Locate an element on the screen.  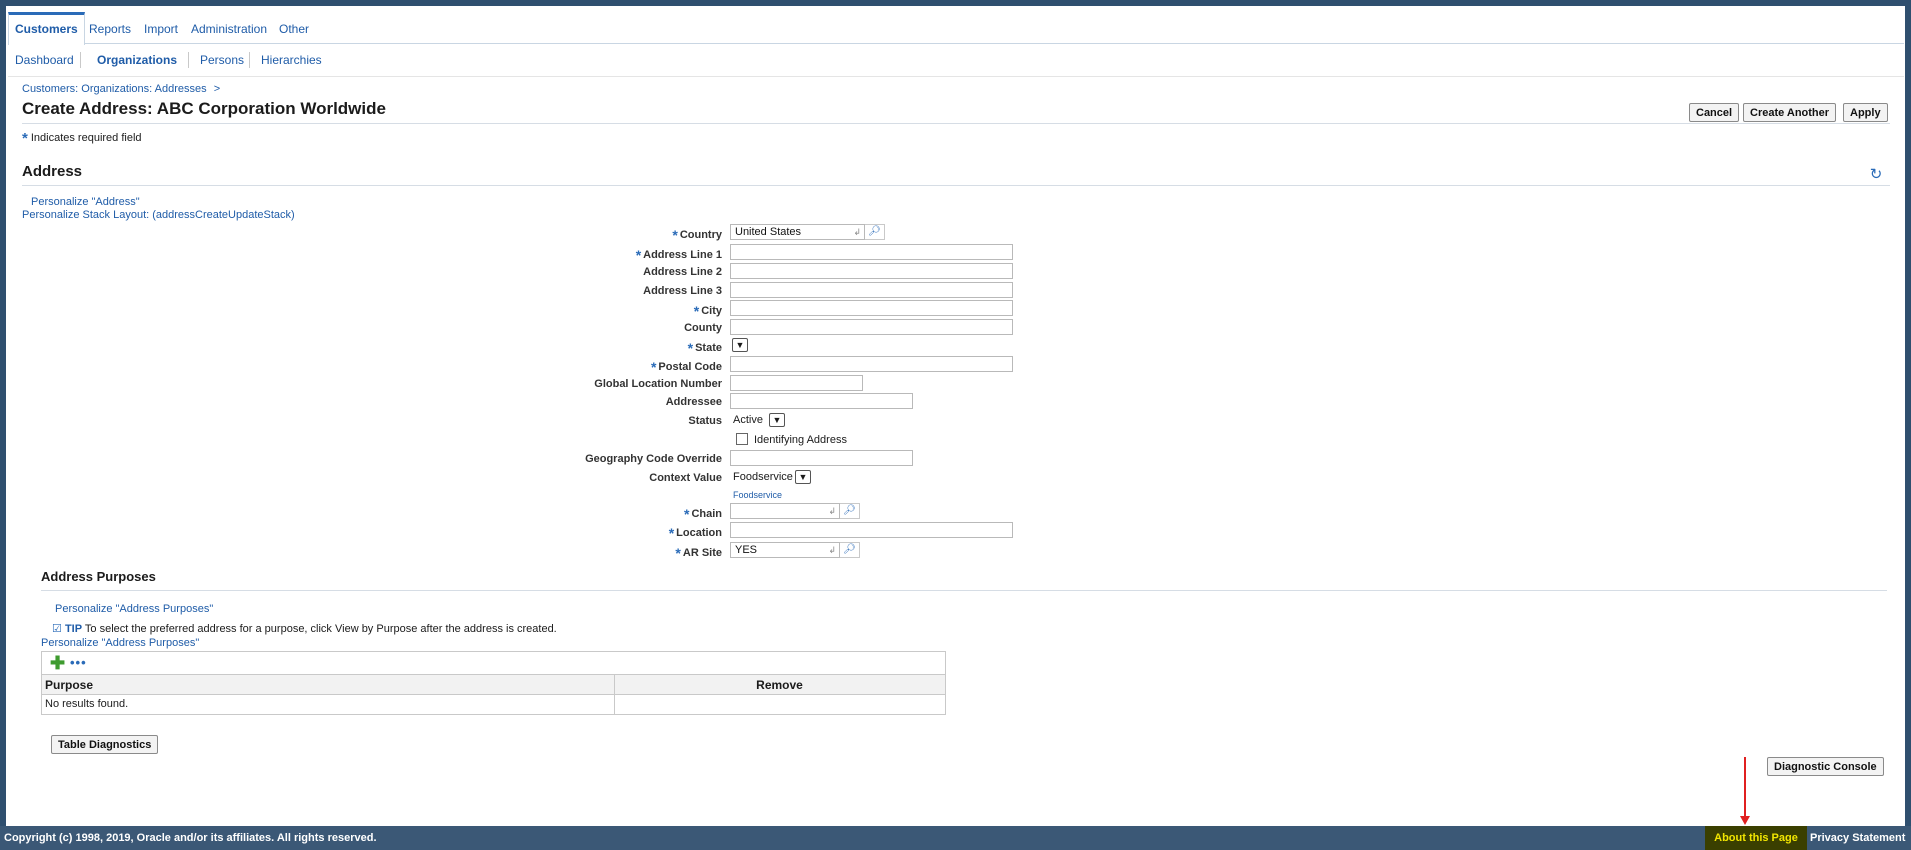
personalize-purposes-link: Personalize "Address Purposes" is located at coordinates (134, 609).